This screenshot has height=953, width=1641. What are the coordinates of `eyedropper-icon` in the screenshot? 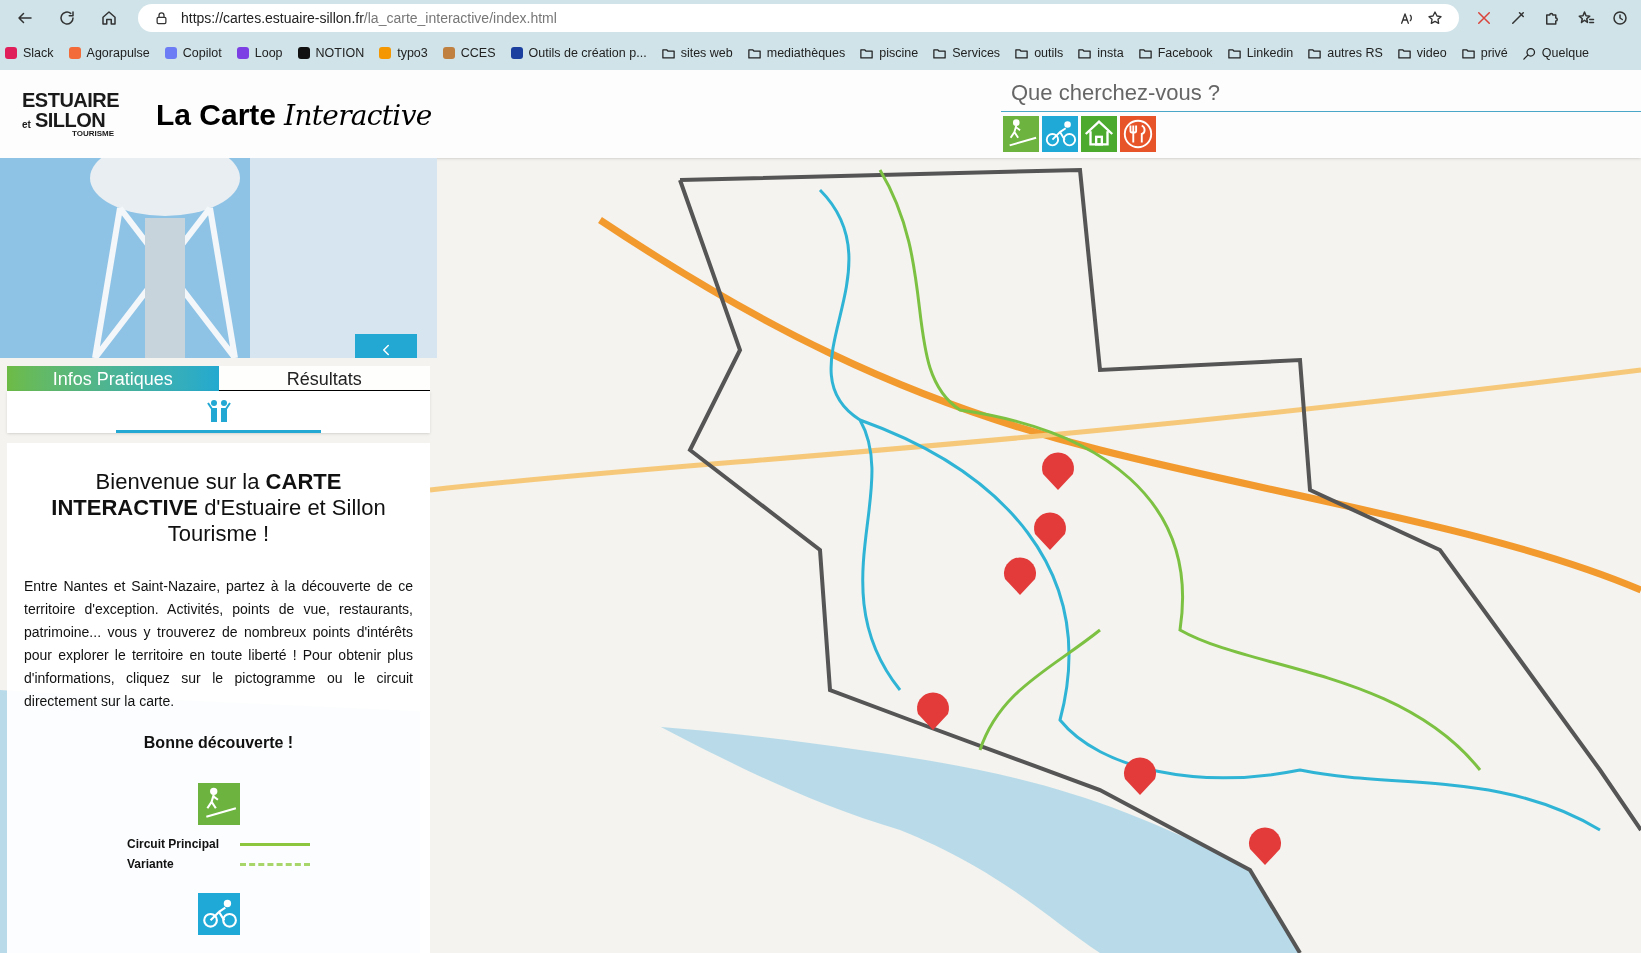 It's located at (1518, 18).